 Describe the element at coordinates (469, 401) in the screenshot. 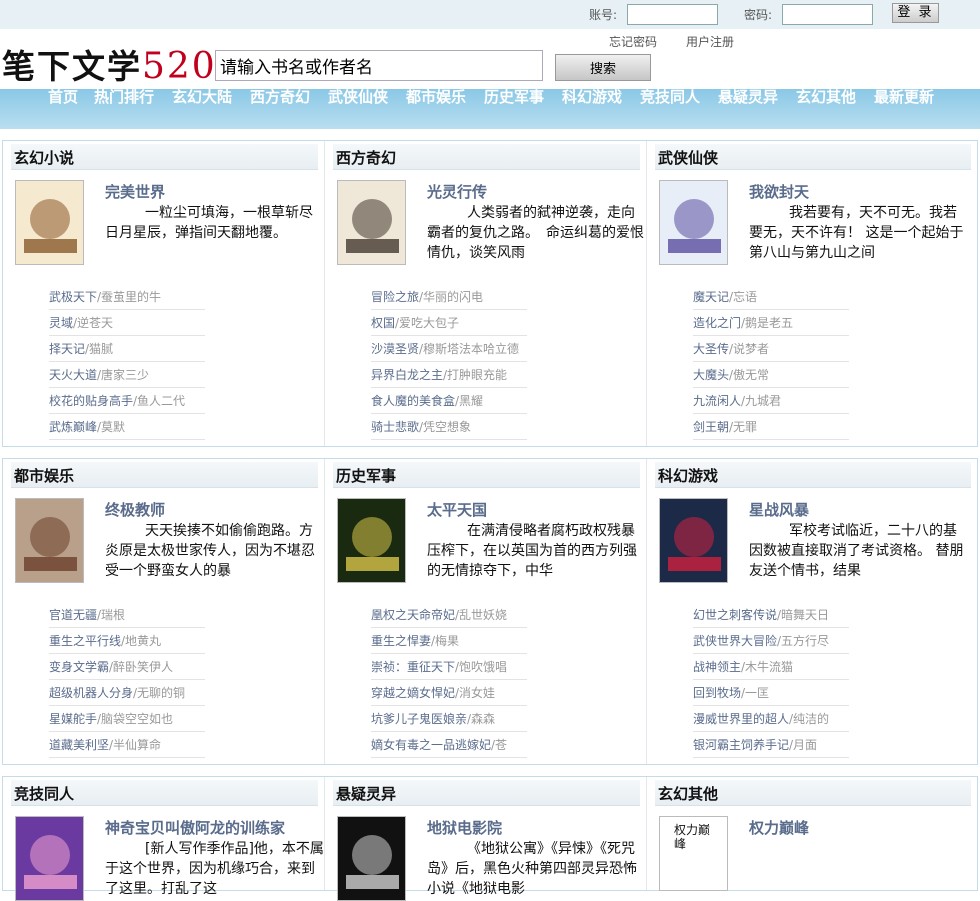

I see `list-book-author: /黑耀` at that location.